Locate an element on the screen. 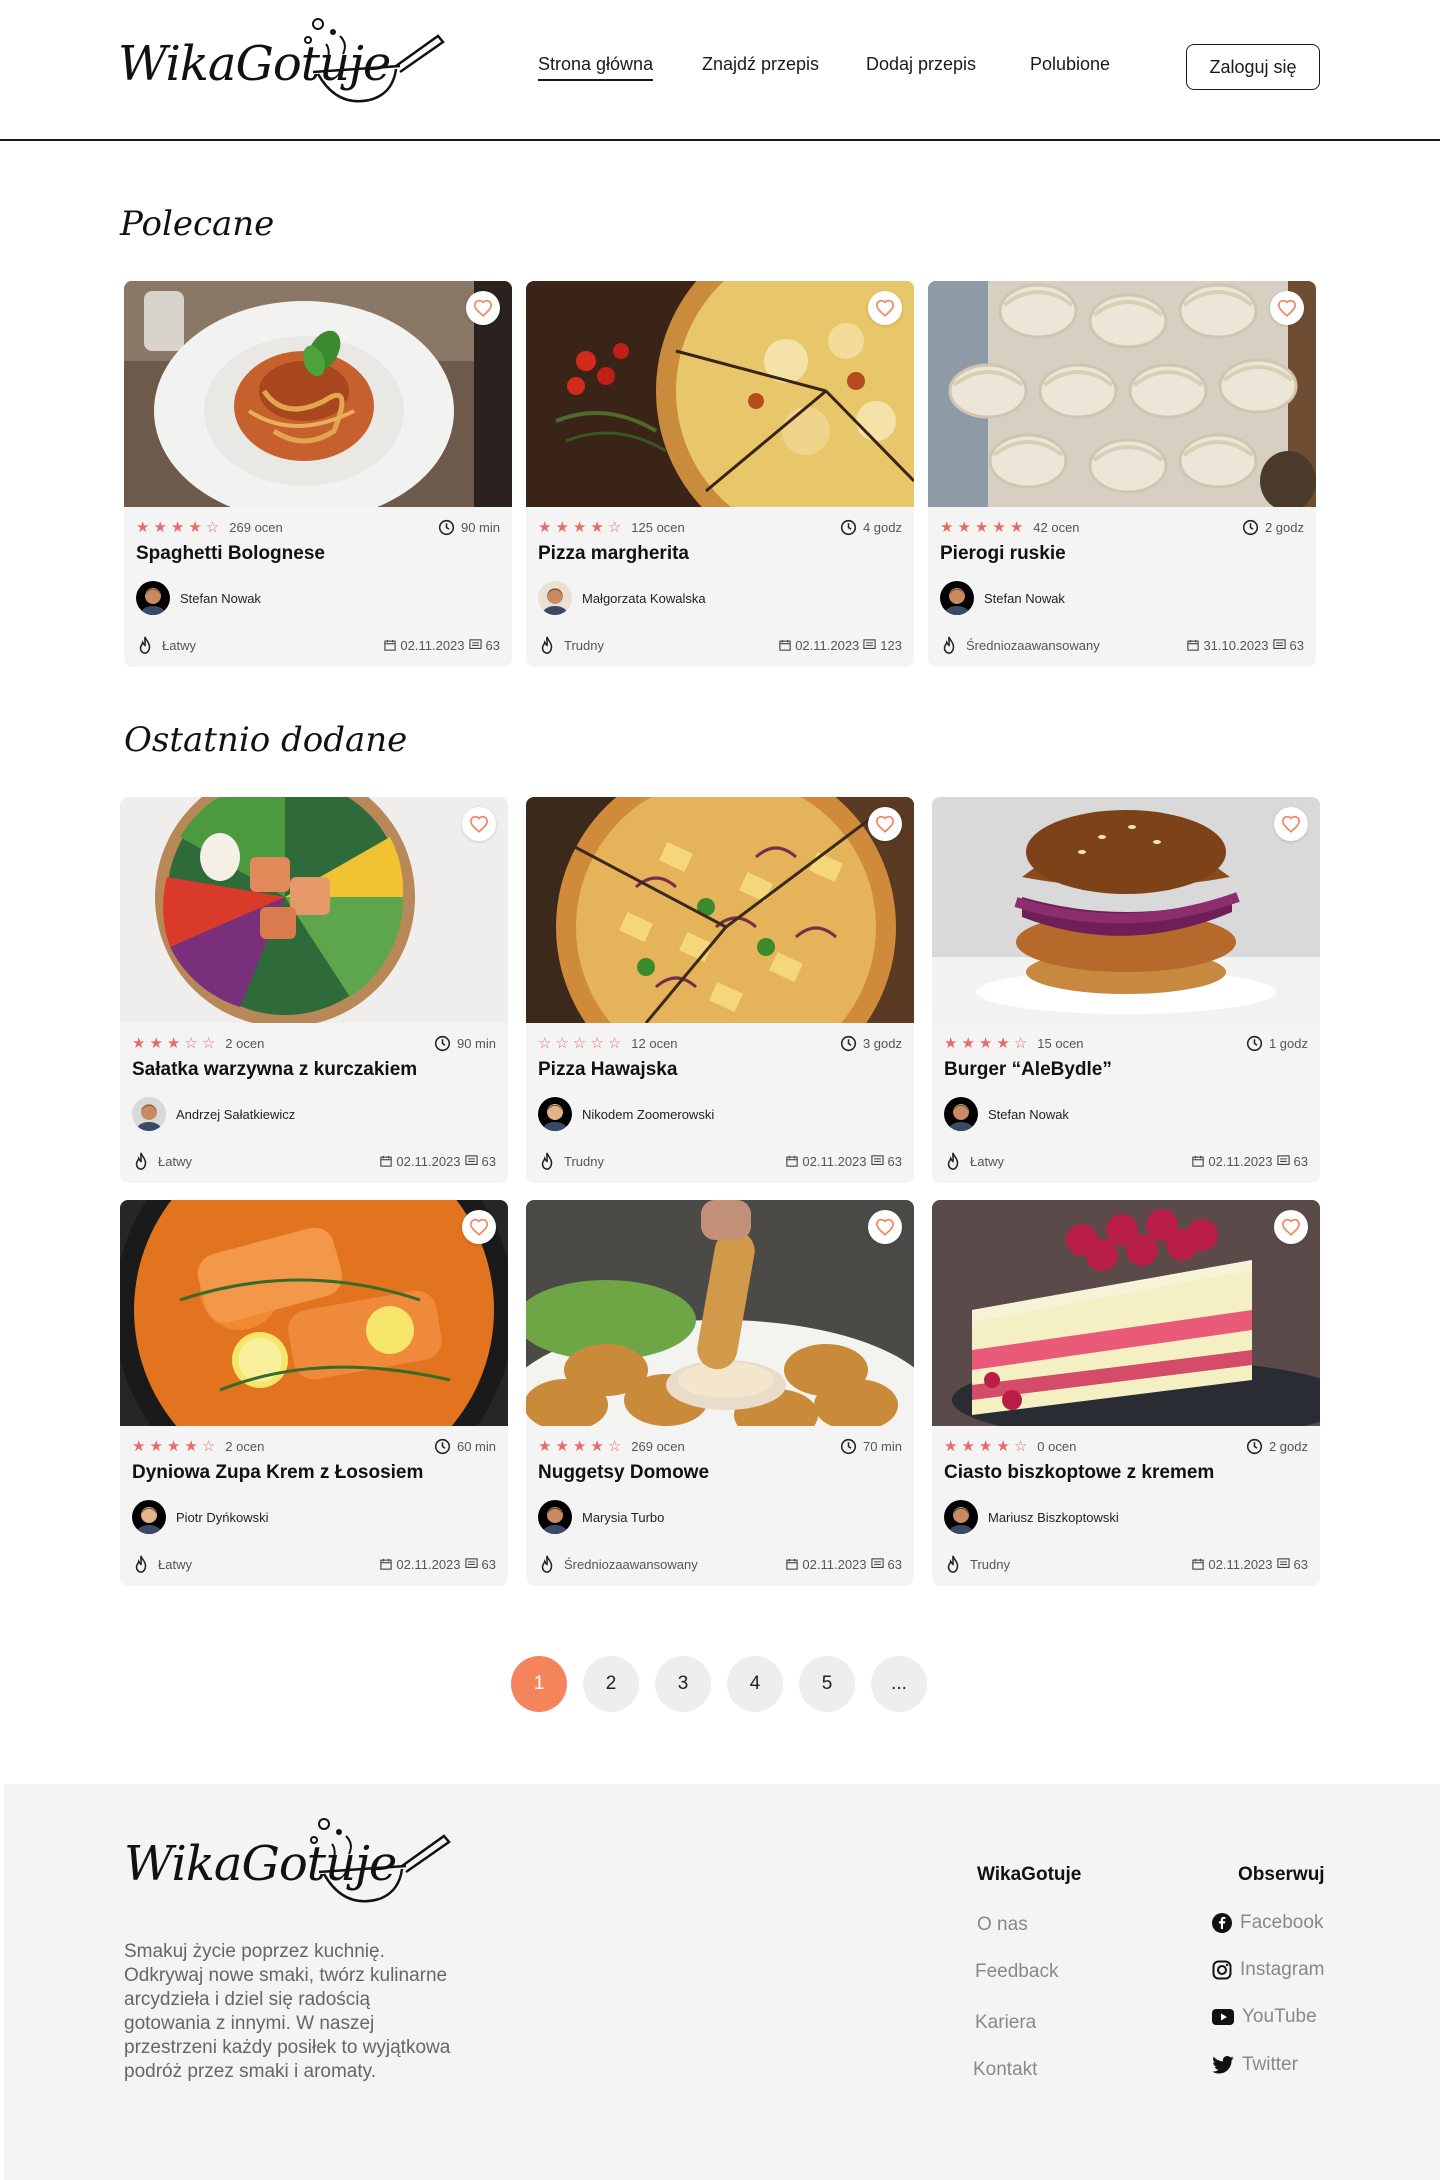 The width and height of the screenshot is (1440, 2180). footer-link-contact: Kontakt is located at coordinates (1005, 2070).